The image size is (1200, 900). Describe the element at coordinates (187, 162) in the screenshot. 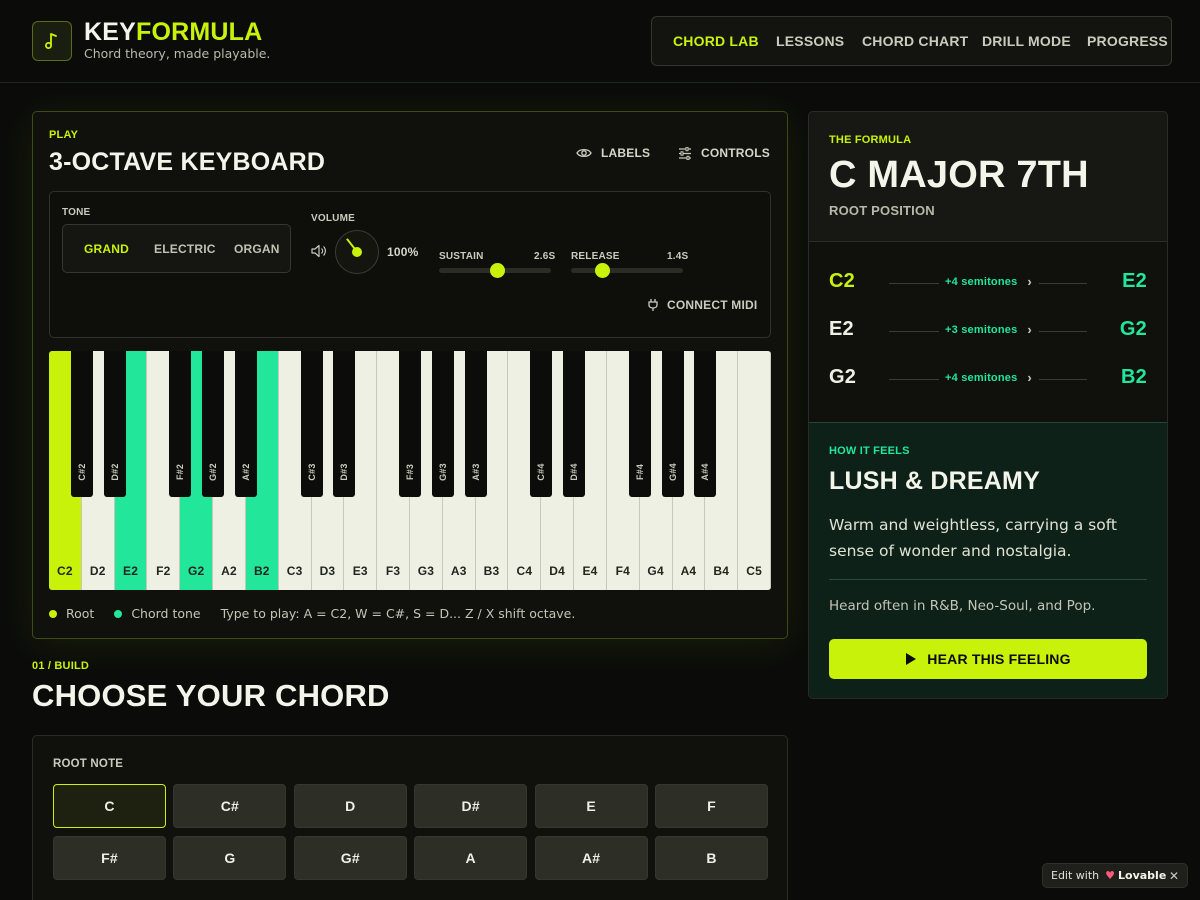

I see `keyboard-title: 3-OCTAVE KEYBOARD` at that location.